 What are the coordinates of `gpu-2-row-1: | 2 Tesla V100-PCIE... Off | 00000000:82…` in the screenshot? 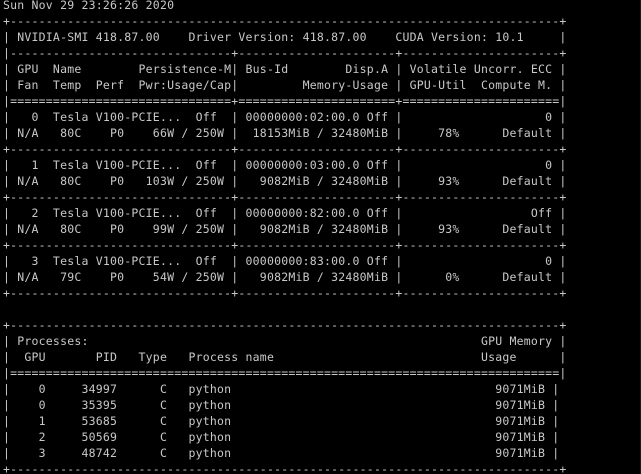 It's located at (285, 213).